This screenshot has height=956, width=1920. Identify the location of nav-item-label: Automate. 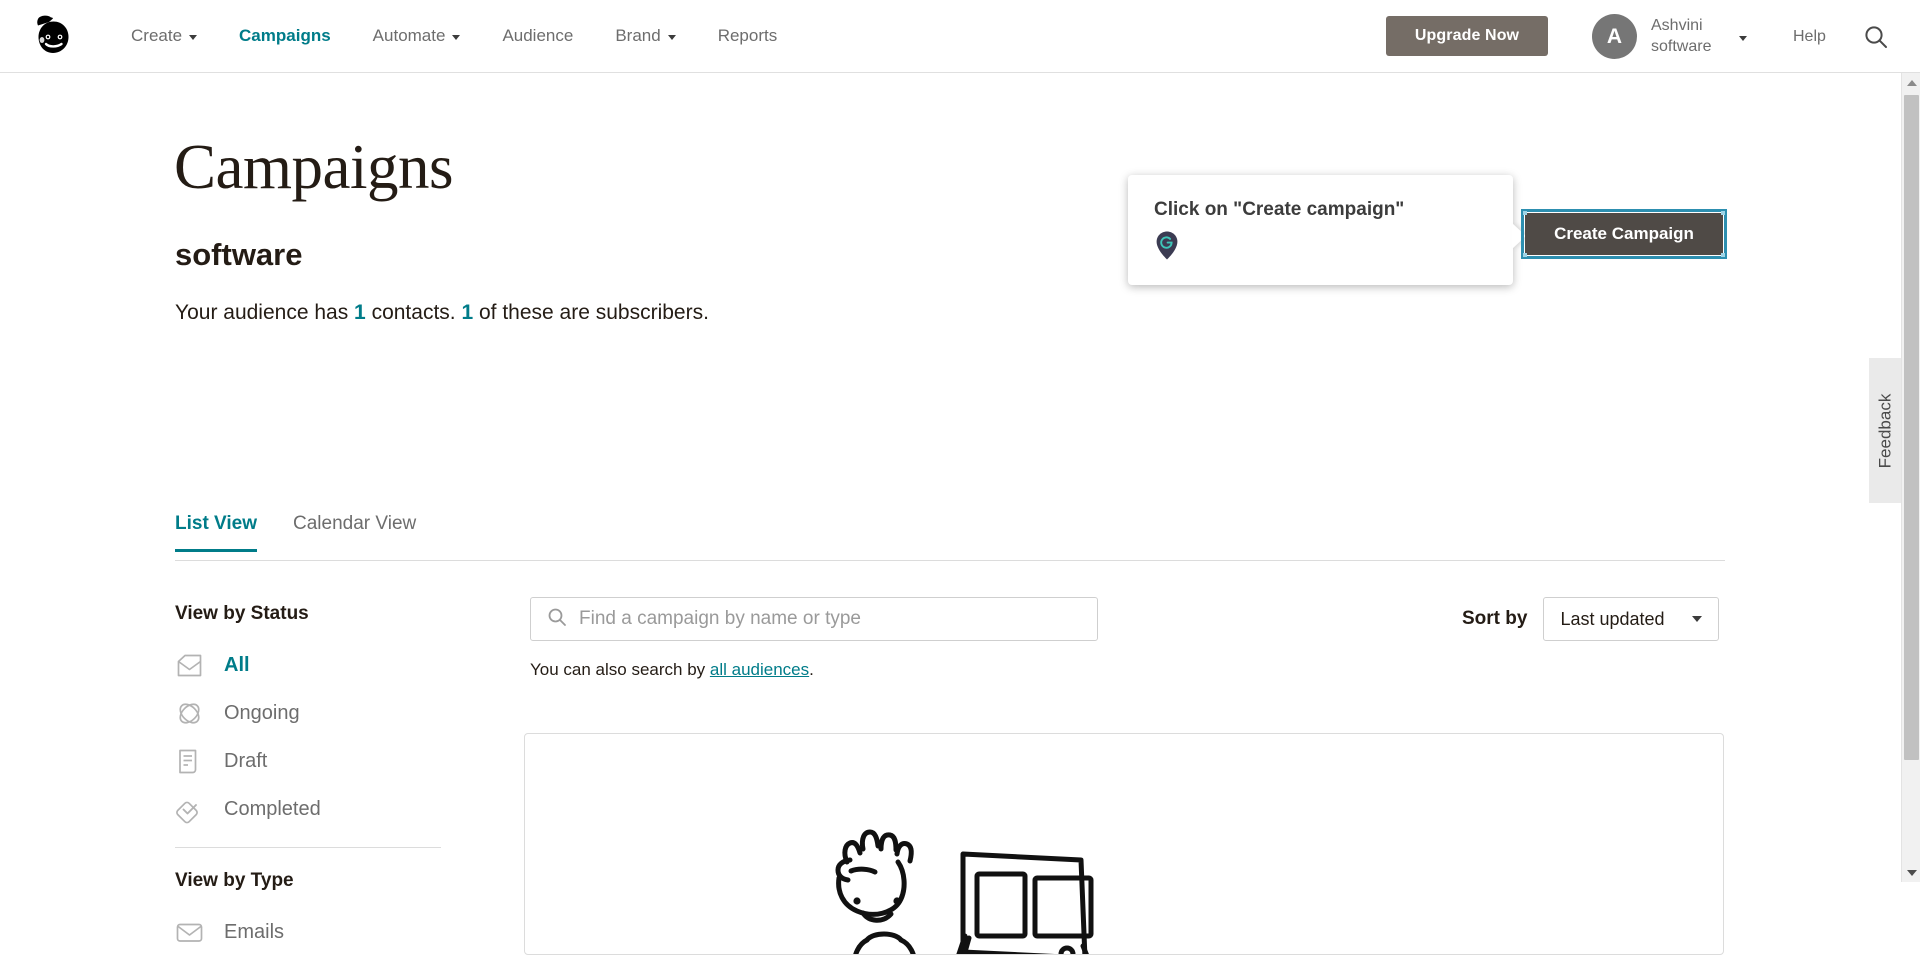
(409, 35).